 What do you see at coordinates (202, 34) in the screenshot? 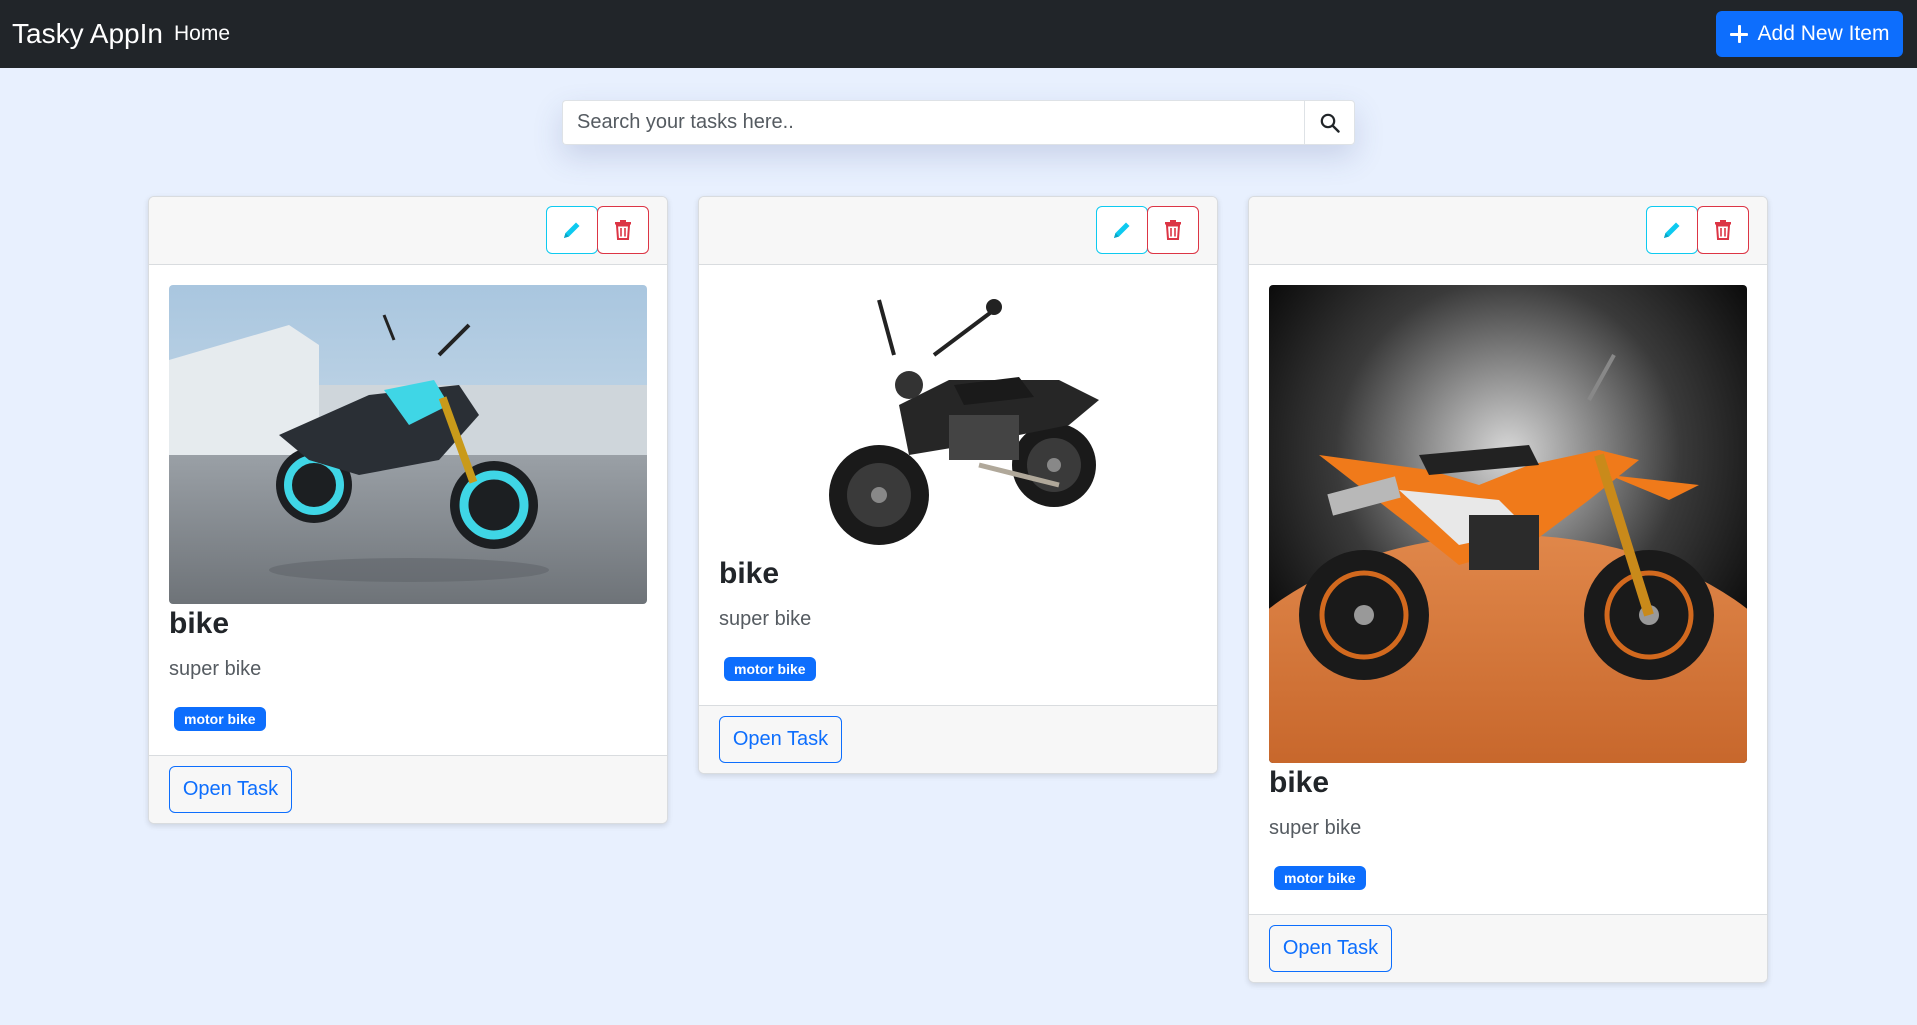
I see `nav-home-link: Home` at bounding box center [202, 34].